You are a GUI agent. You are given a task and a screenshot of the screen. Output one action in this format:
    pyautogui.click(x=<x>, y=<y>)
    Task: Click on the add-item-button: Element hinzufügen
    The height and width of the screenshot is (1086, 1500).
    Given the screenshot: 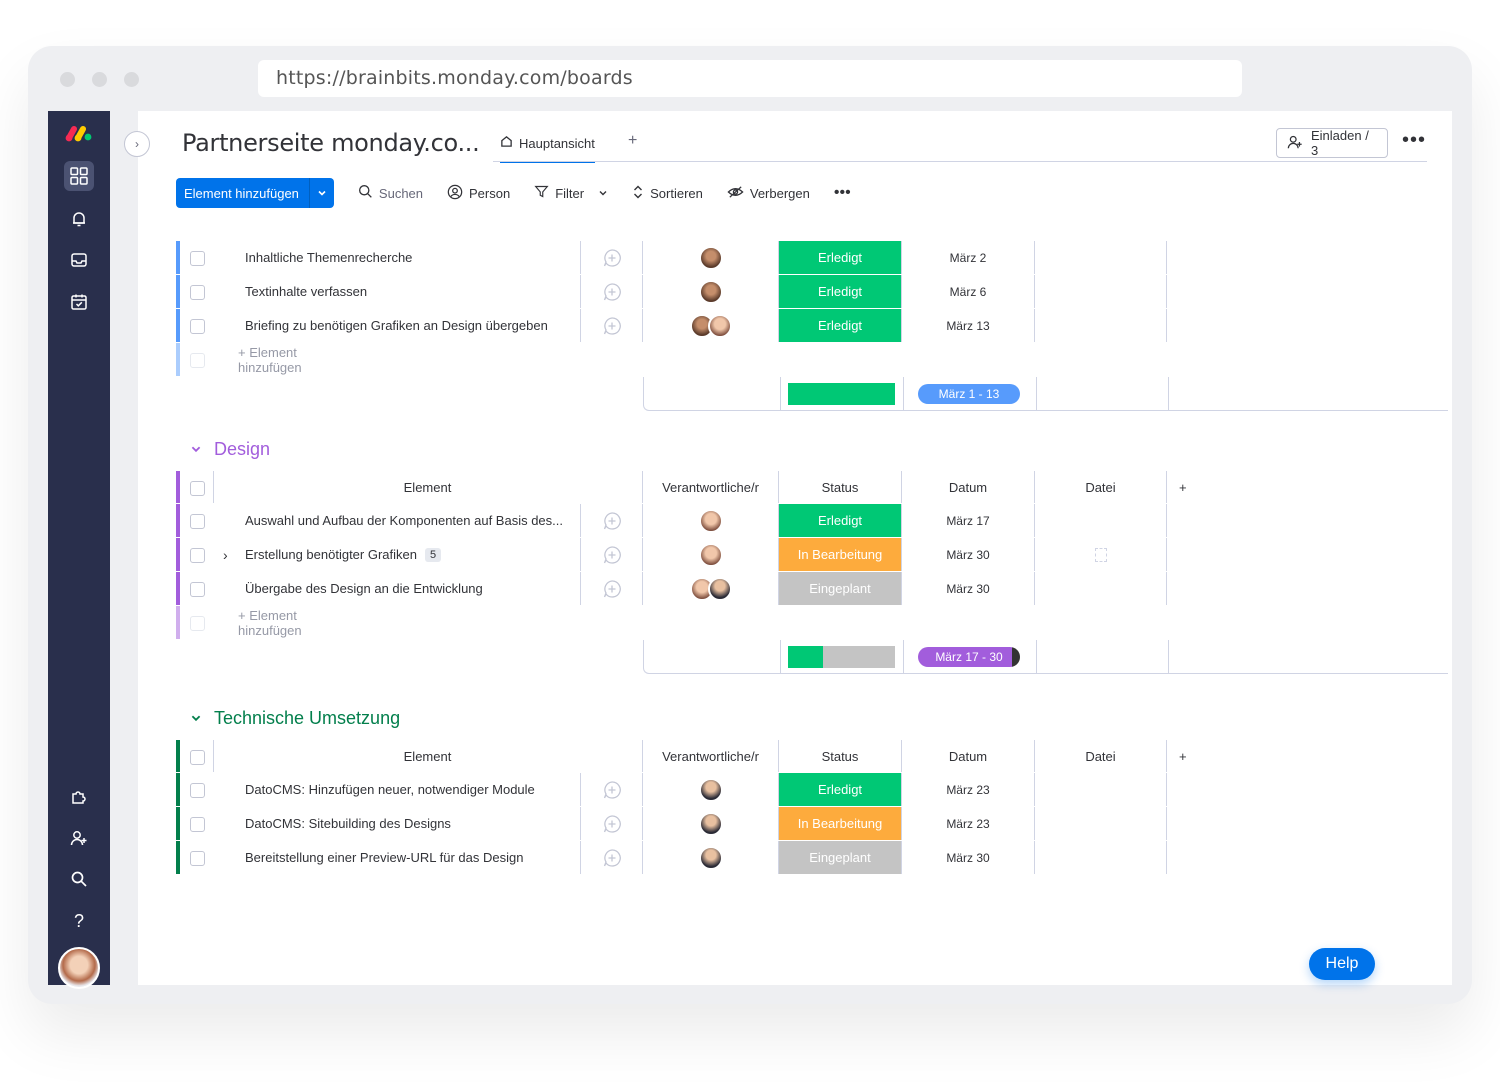 What is the action you would take?
    pyautogui.click(x=255, y=193)
    